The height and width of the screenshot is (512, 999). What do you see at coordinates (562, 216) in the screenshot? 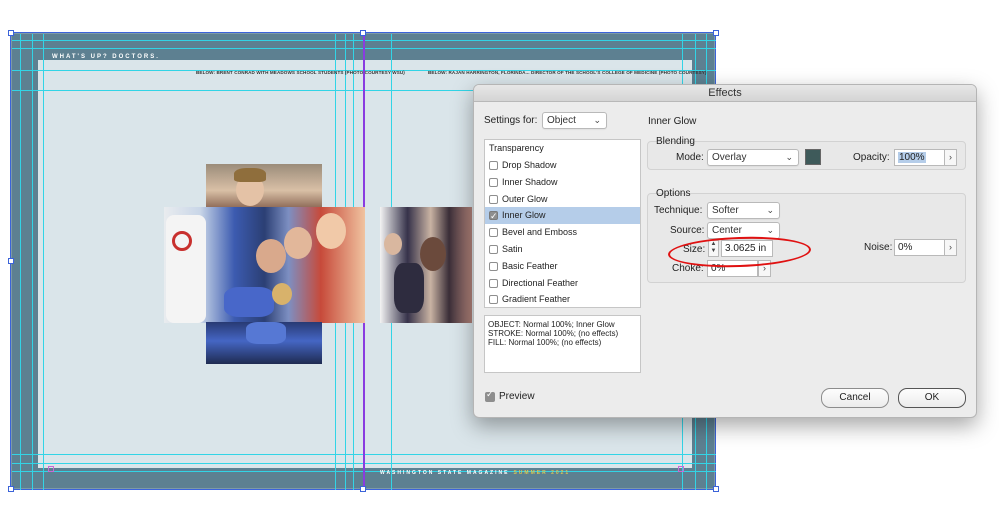
I see `effect-item: Inner Glow` at bounding box center [562, 216].